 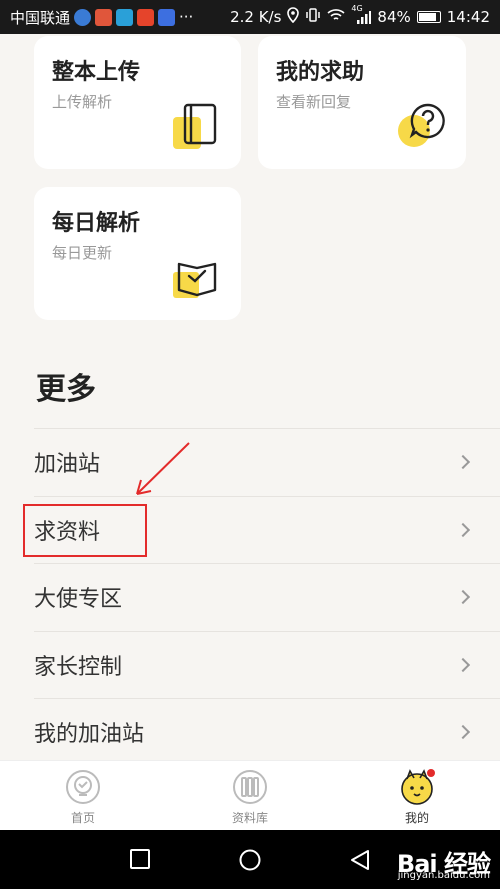 What do you see at coordinates (256, 17) in the screenshot?
I see `network-speed: 2.2 K/s` at bounding box center [256, 17].